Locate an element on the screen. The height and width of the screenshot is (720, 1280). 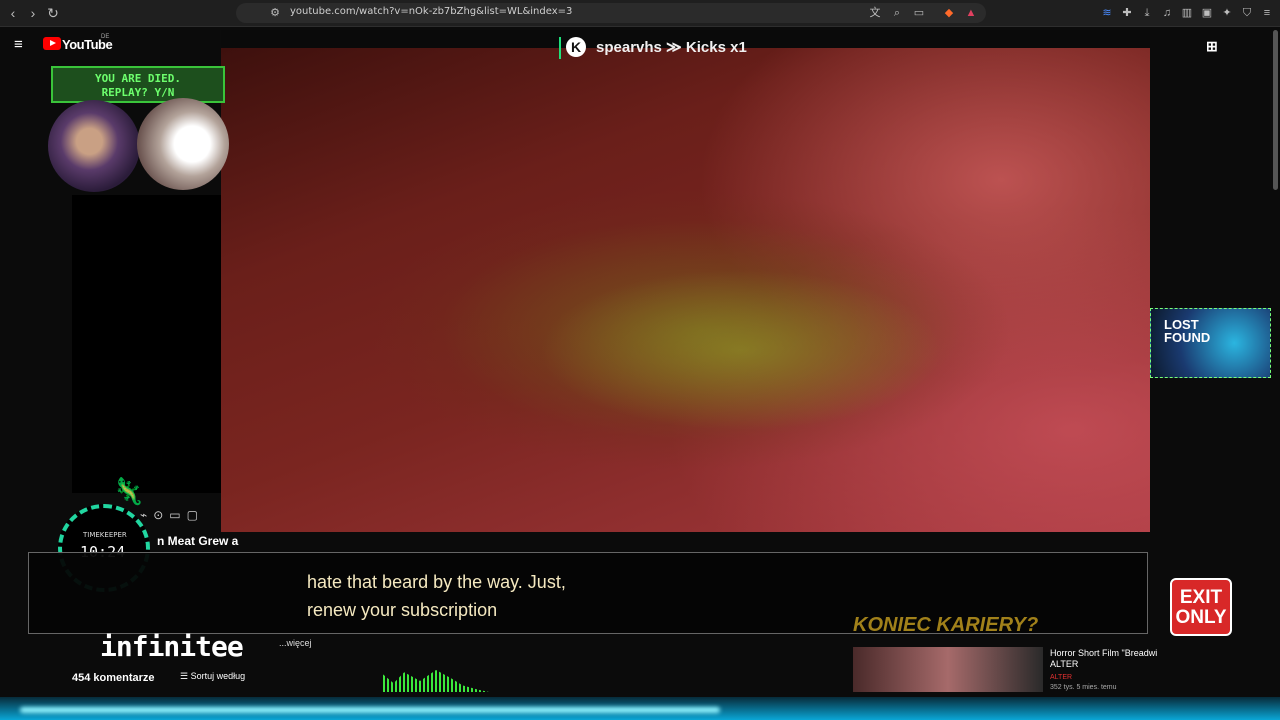
back-icon: ‹ is located at coordinates (13, 13).